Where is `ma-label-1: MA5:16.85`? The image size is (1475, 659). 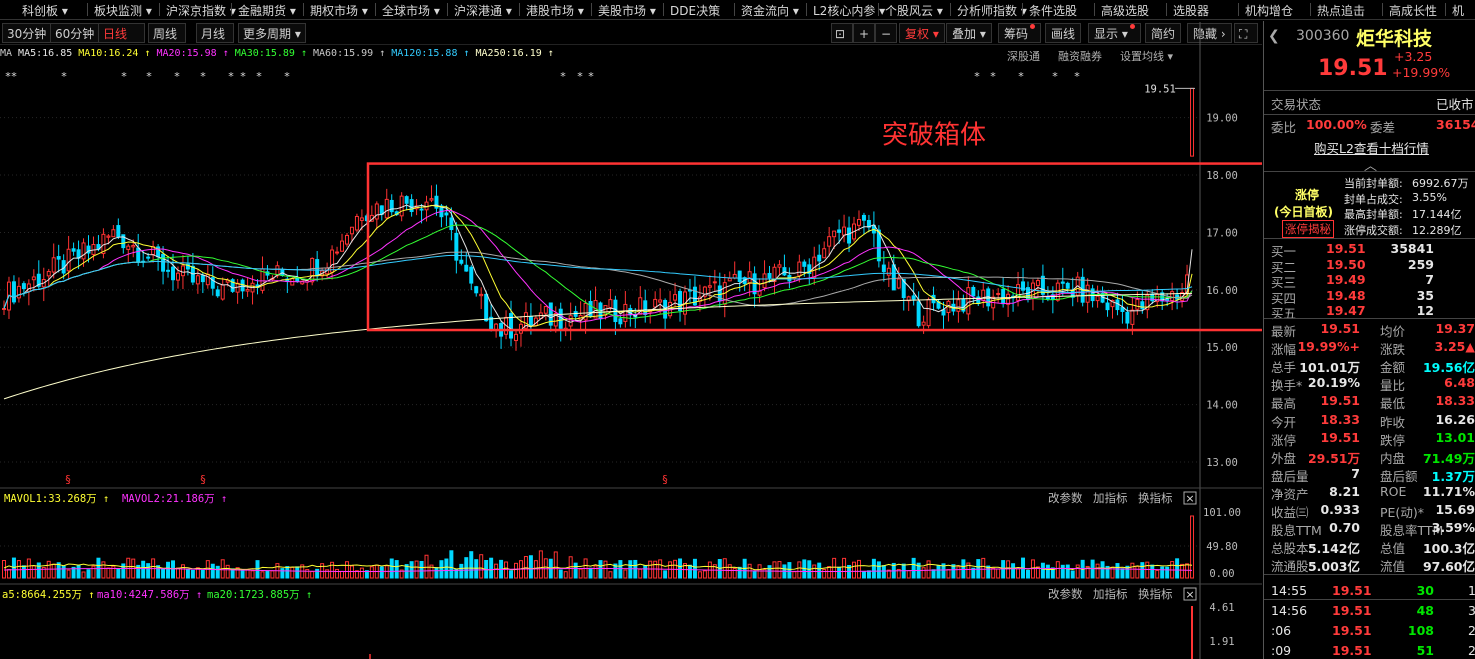 ma-label-1: MA5:16.85 is located at coordinates (45, 53).